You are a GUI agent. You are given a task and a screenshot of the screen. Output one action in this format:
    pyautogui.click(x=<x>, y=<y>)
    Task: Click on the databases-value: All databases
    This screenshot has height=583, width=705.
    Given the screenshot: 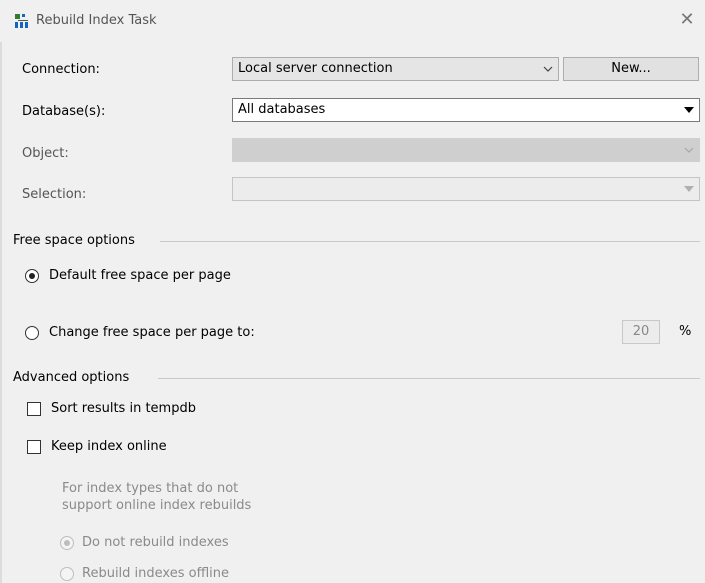 What is the action you would take?
    pyautogui.click(x=282, y=109)
    